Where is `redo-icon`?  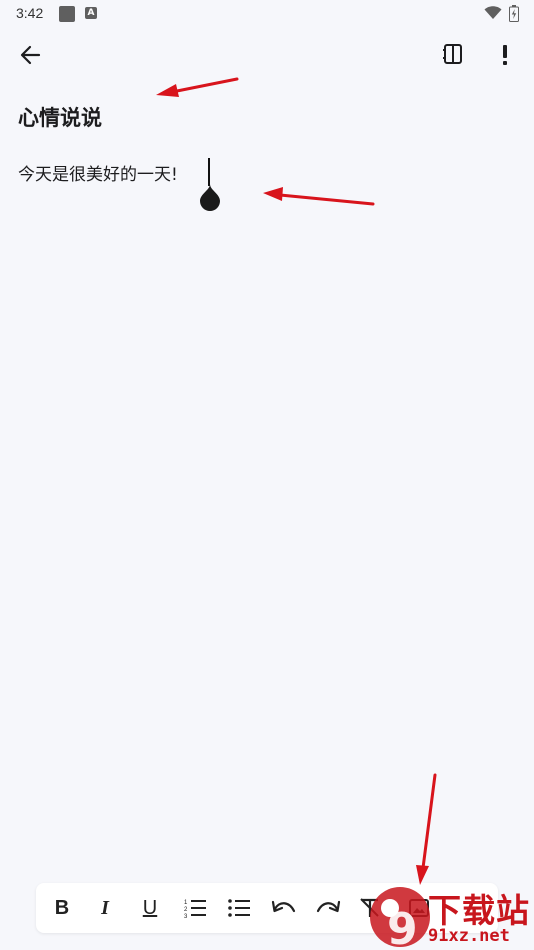
redo-icon is located at coordinates (328, 906).